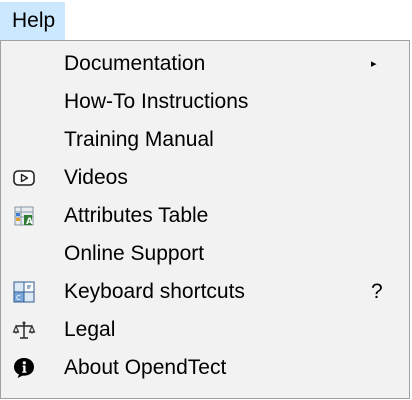 The width and height of the screenshot is (412, 400). What do you see at coordinates (205, 178) in the screenshot?
I see `menu-item-videos: Videos` at bounding box center [205, 178].